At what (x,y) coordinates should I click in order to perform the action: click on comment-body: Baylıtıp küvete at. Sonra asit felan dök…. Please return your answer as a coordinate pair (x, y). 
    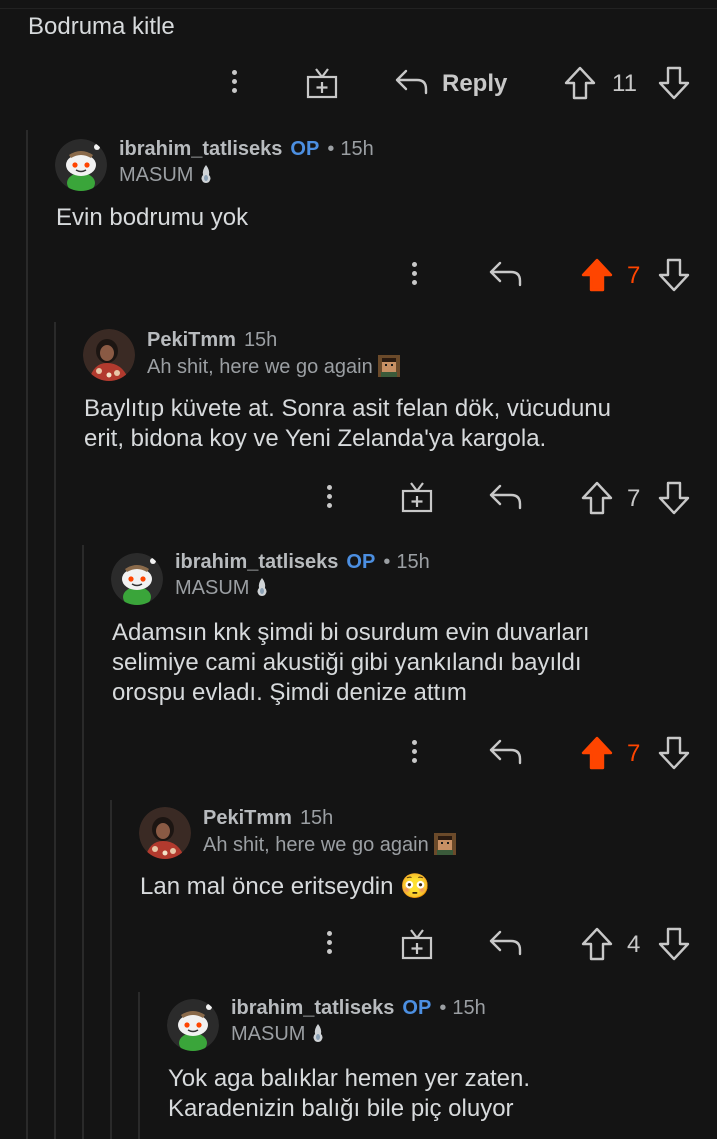
    Looking at the image, I should click on (347, 423).